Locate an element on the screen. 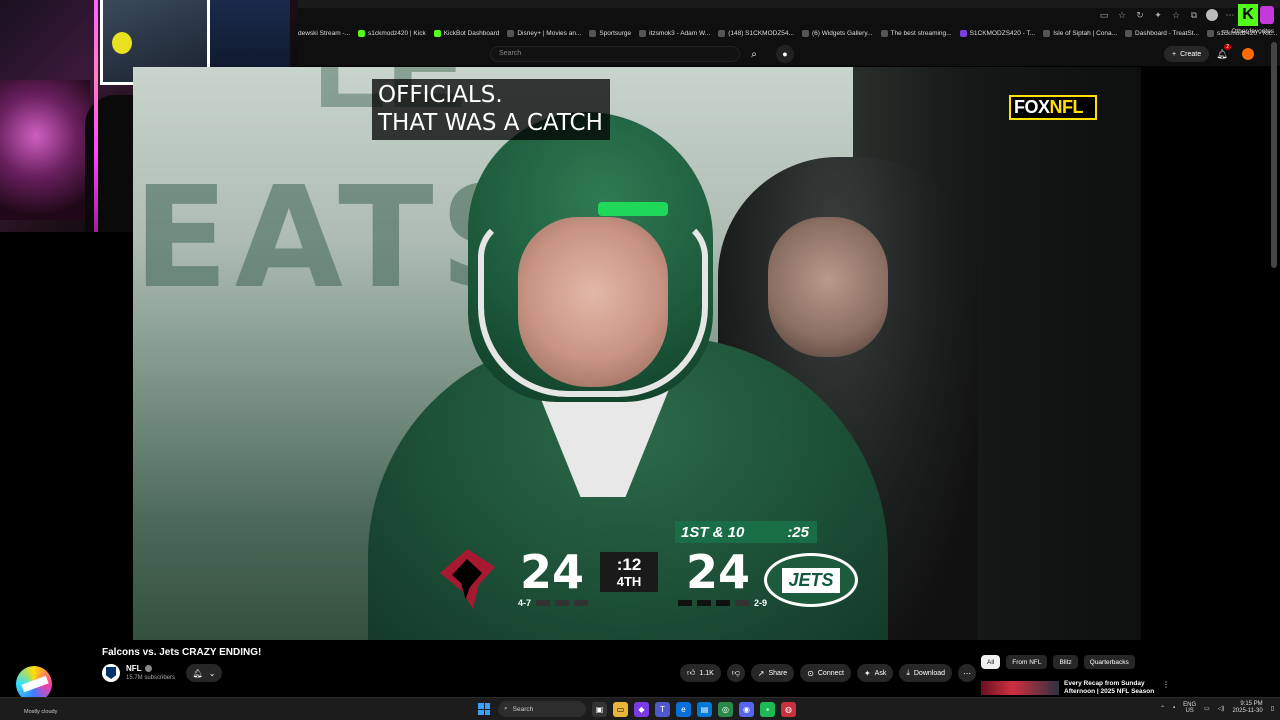 The image size is (1280, 720). connect-label: Connect is located at coordinates (830, 673).